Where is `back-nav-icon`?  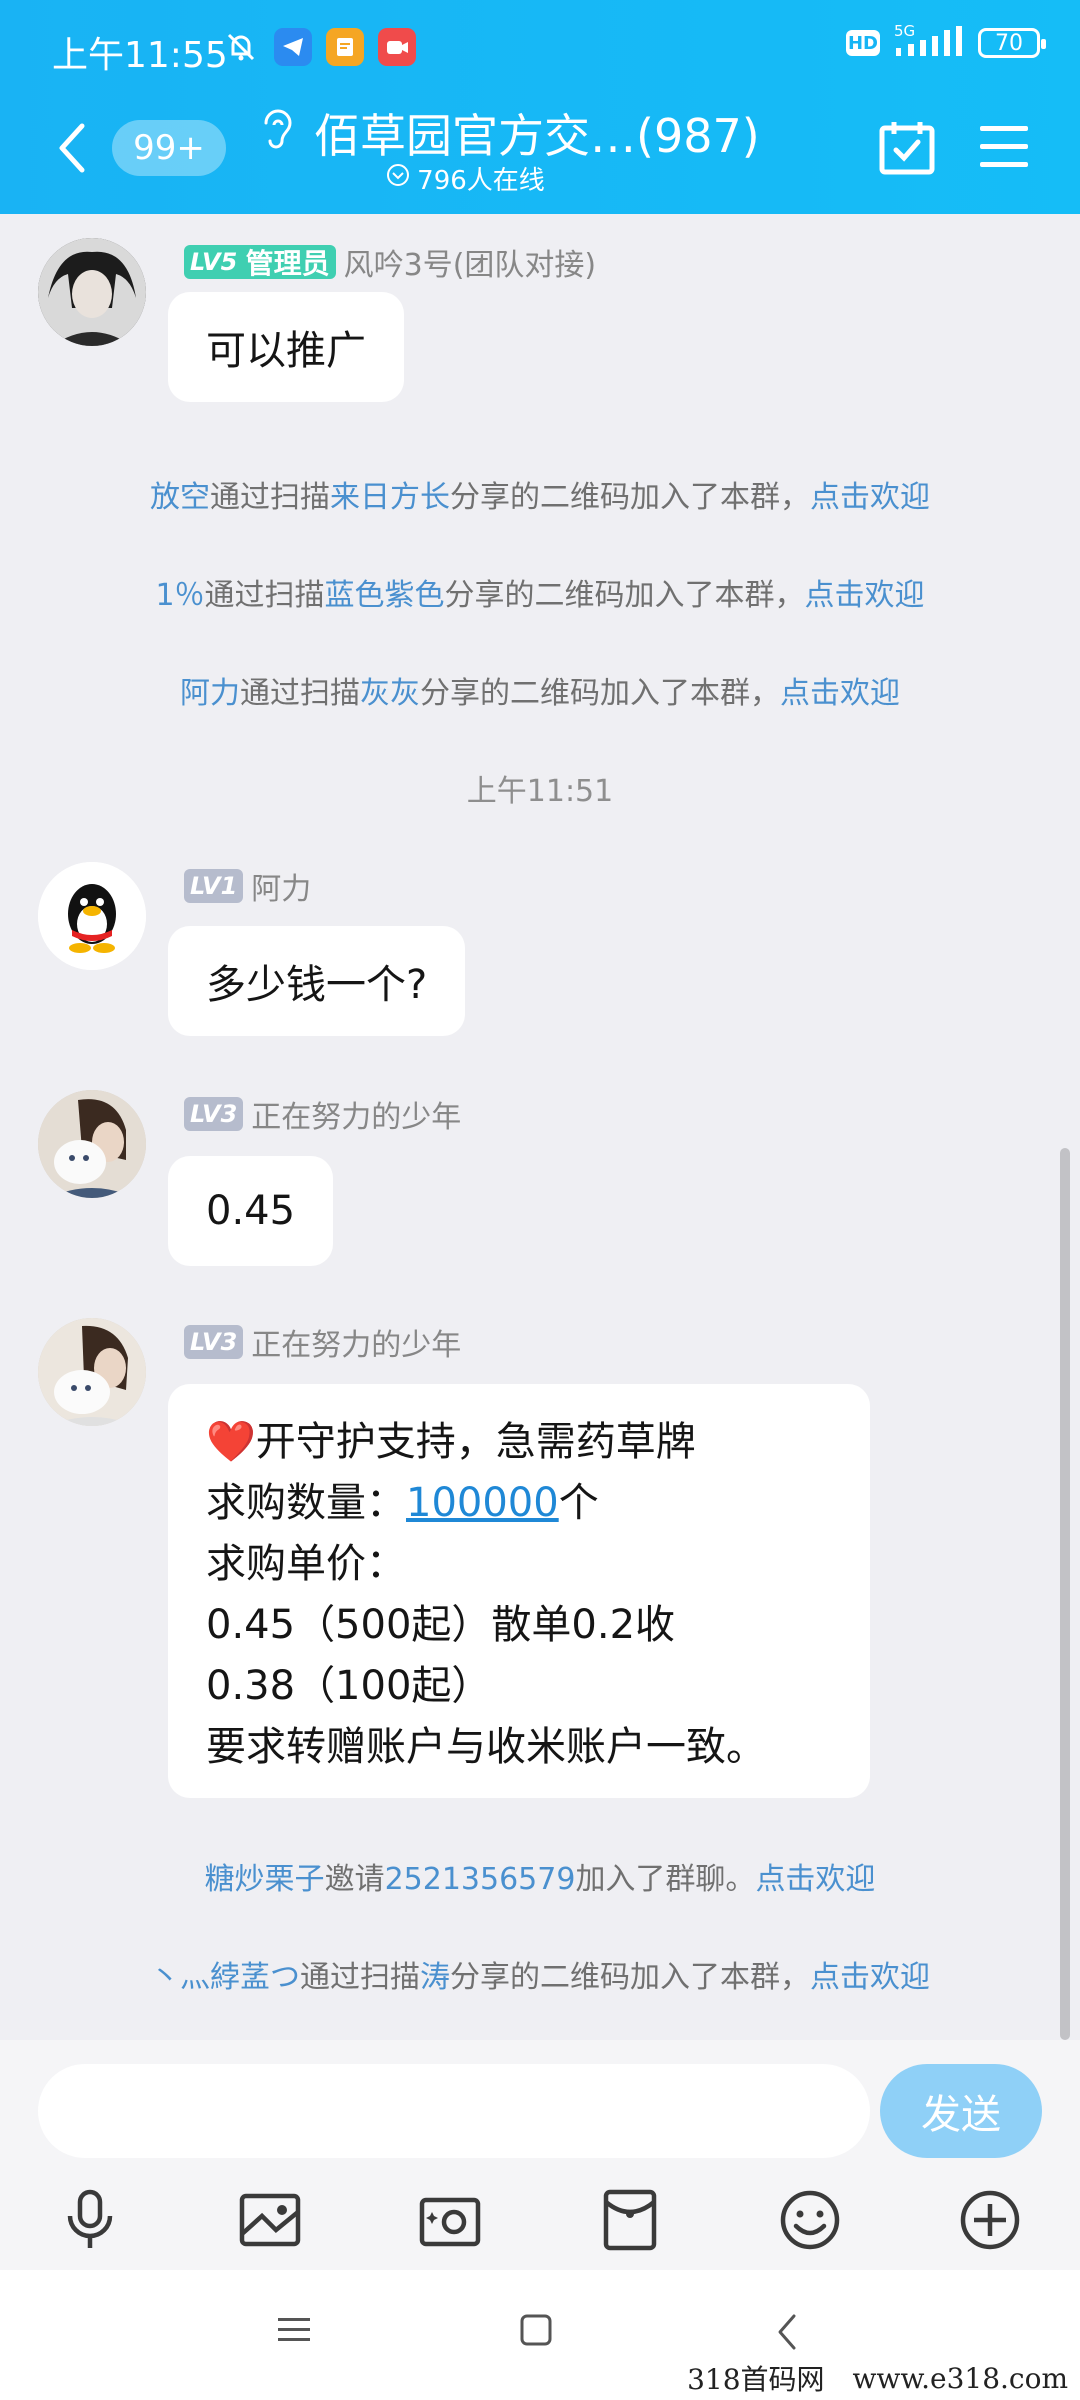 back-nav-icon is located at coordinates (788, 2334).